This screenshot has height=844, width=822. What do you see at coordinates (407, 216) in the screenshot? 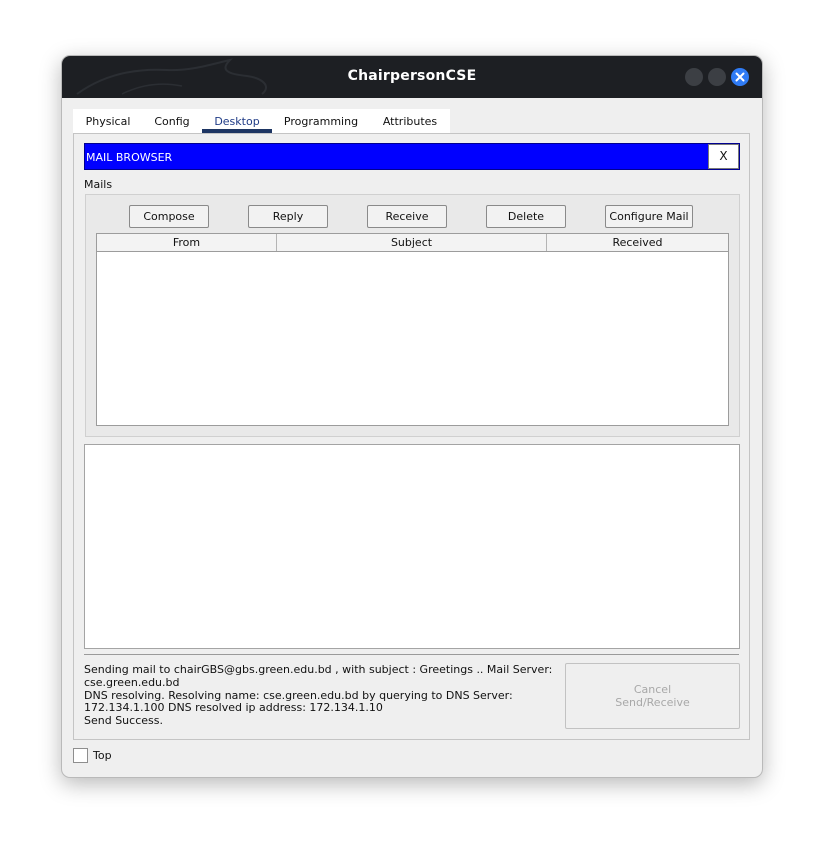
I see `receive-button: Receive` at bounding box center [407, 216].